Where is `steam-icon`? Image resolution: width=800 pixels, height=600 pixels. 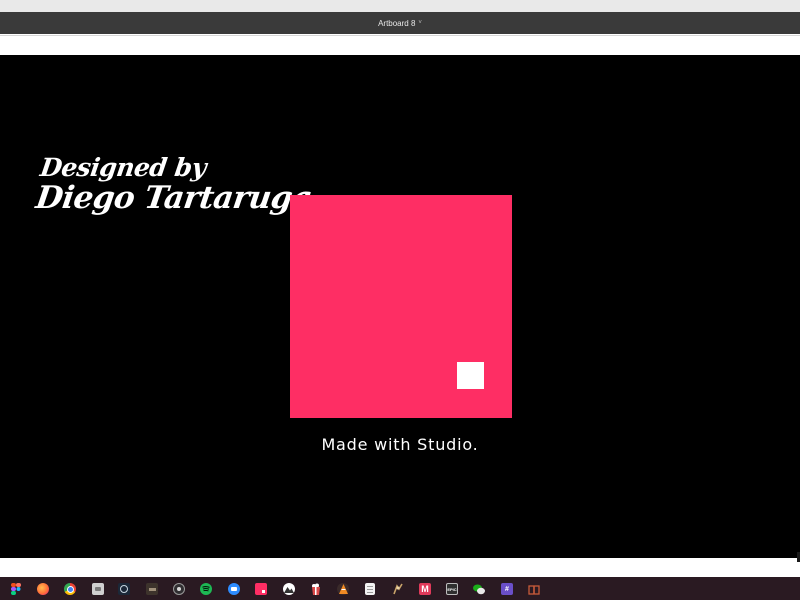 steam-icon is located at coordinates (124, 589).